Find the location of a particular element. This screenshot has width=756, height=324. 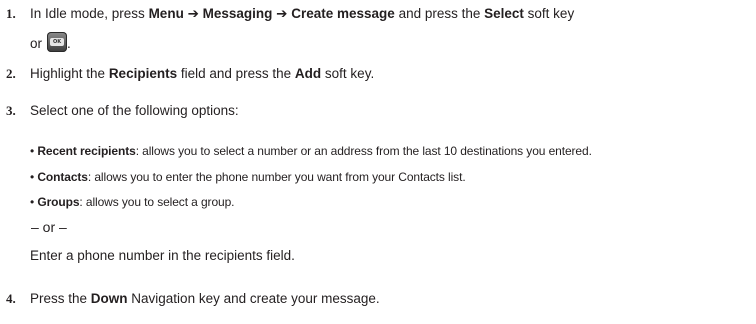

list-item: • Groups: allows you to select a group. is located at coordinates (132, 202).